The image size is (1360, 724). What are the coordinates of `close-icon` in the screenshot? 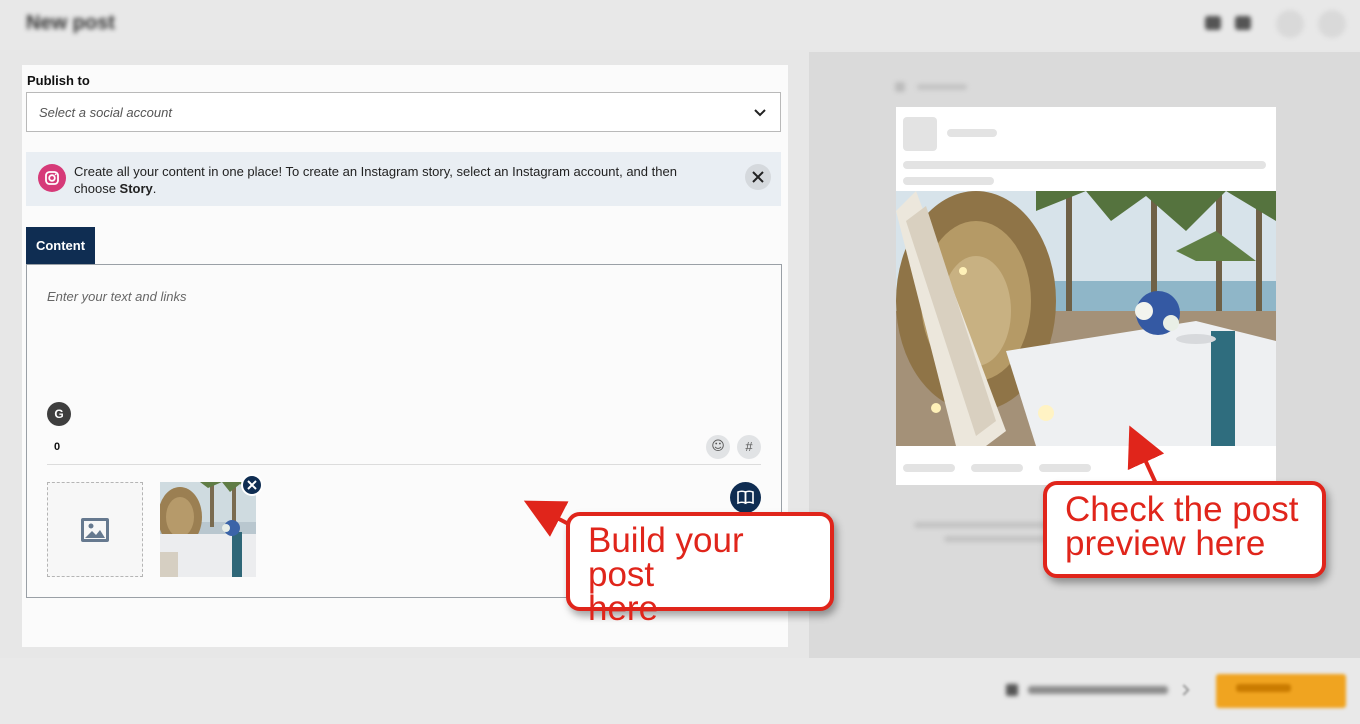 It's located at (758, 177).